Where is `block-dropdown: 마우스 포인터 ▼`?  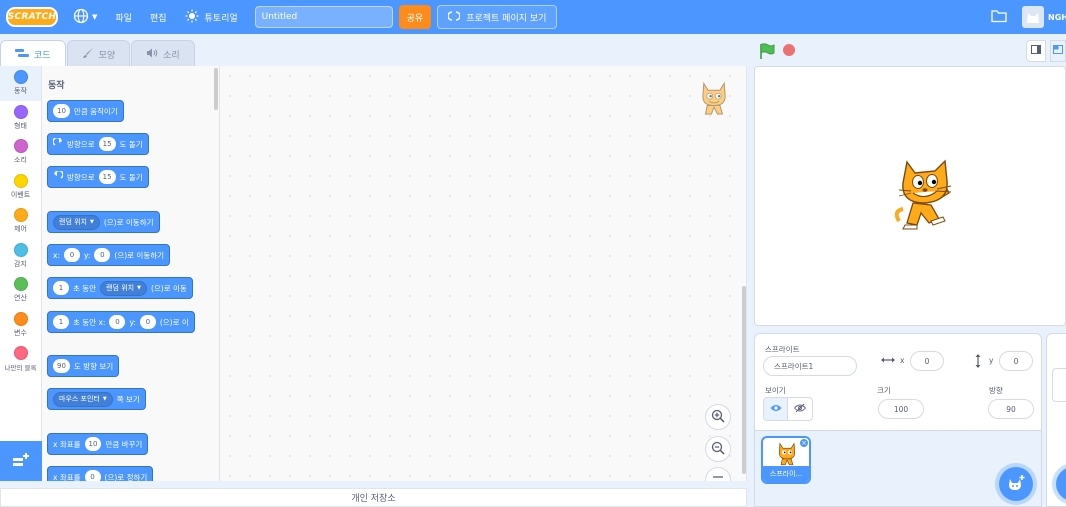 block-dropdown: 마우스 포인터 ▼ is located at coordinates (83, 399).